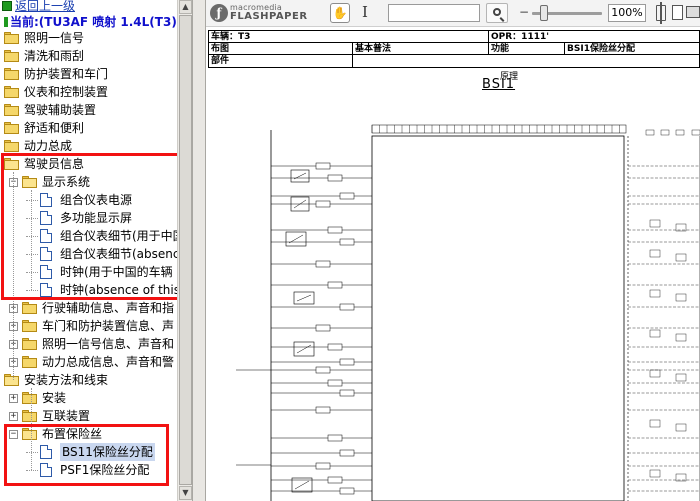 This screenshot has height=501, width=700. I want to click on tree-item: 照明一信号, so click(88, 38).